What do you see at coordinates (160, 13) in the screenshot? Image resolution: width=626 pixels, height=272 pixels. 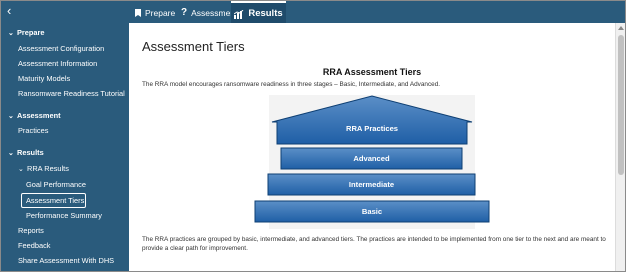 I see `tab-prepare-label: Prepare` at bounding box center [160, 13].